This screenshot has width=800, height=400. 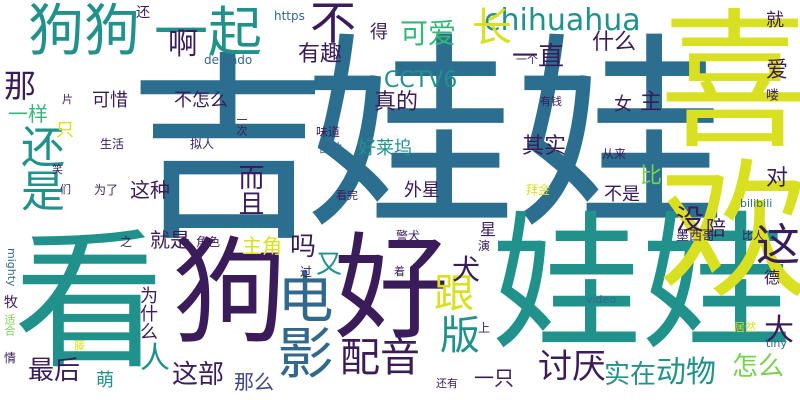 I want to click on word-tiny: tiny, so click(x=776, y=343).